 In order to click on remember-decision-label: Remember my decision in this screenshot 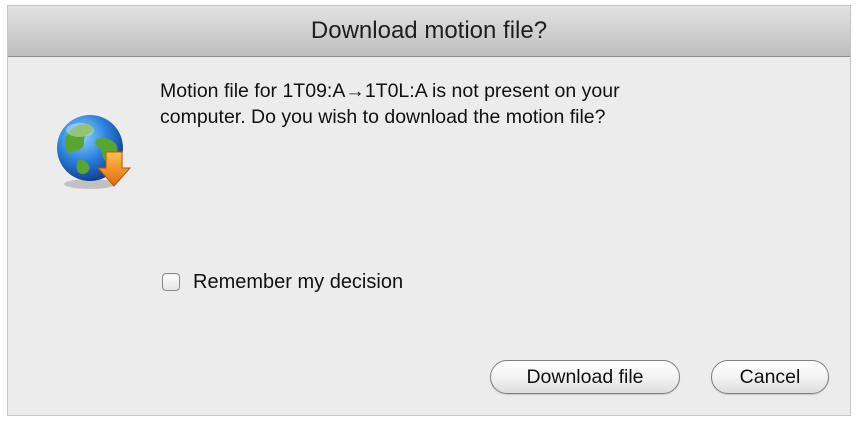, I will do `click(298, 282)`.